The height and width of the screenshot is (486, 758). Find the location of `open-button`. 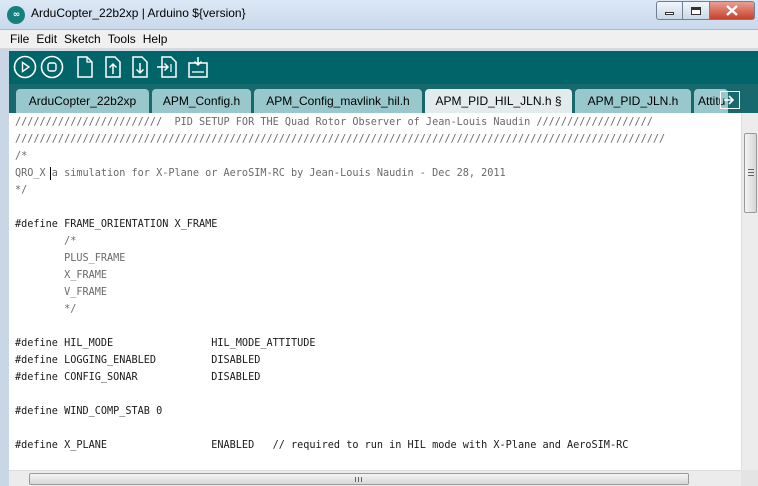

open-button is located at coordinates (113, 67).